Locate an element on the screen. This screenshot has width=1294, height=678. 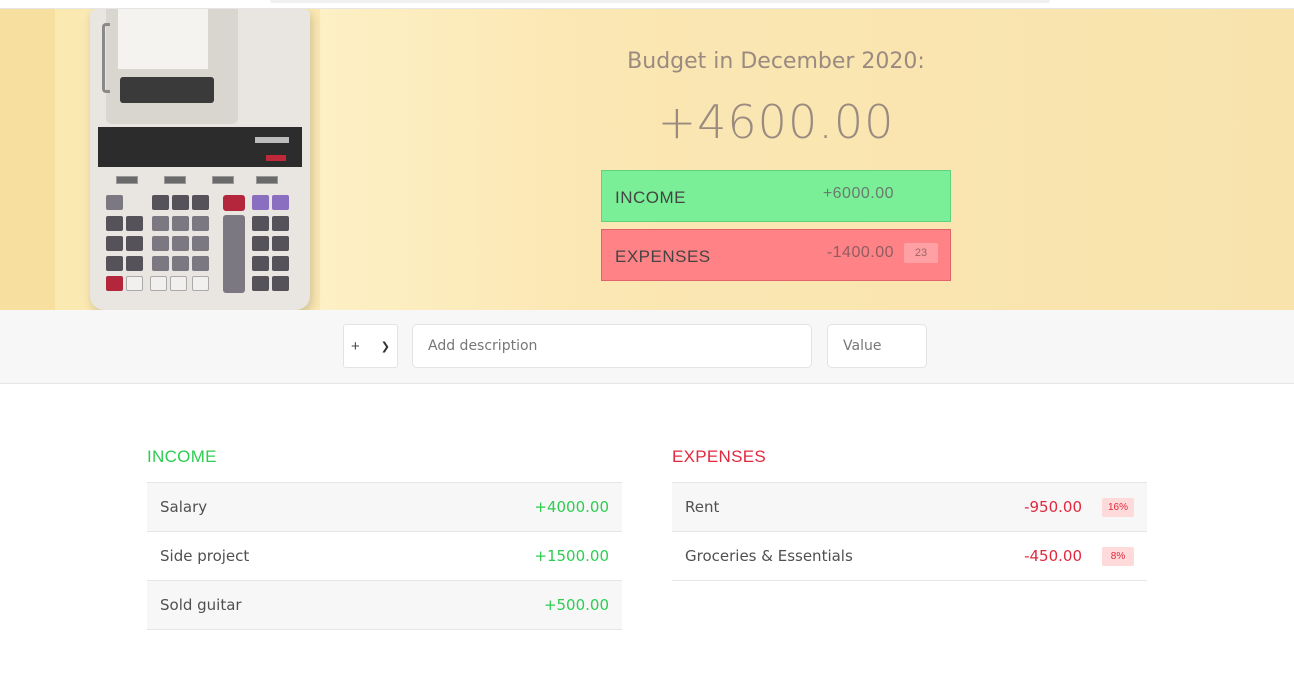
calculator-paper is located at coordinates (163, 39).